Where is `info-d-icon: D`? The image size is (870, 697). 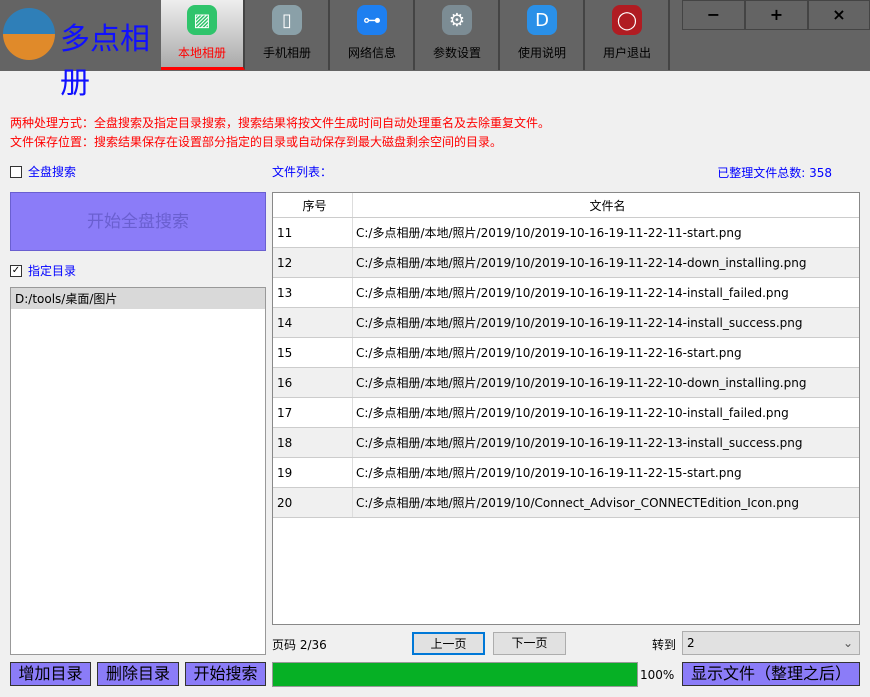
info-d-icon: D is located at coordinates (542, 20).